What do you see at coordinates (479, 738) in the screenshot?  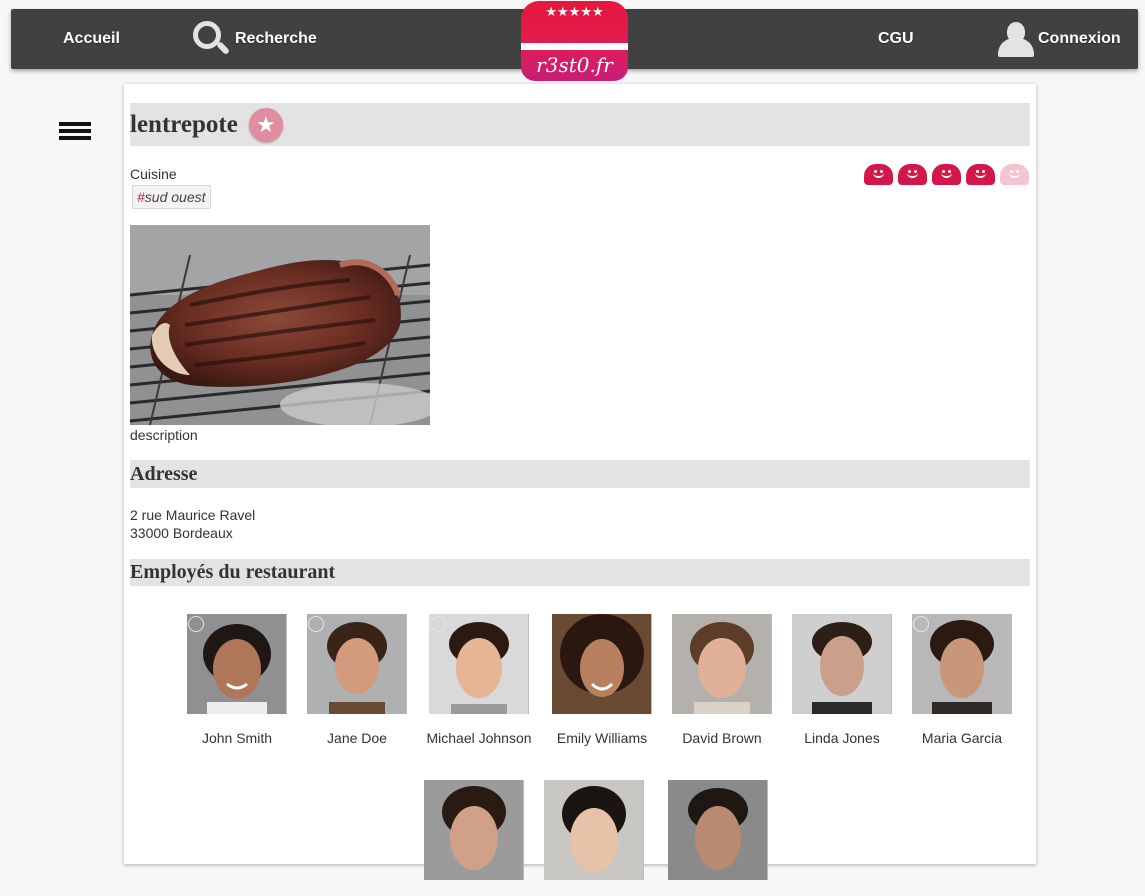 I see `staff-name: Michael Johnson` at bounding box center [479, 738].